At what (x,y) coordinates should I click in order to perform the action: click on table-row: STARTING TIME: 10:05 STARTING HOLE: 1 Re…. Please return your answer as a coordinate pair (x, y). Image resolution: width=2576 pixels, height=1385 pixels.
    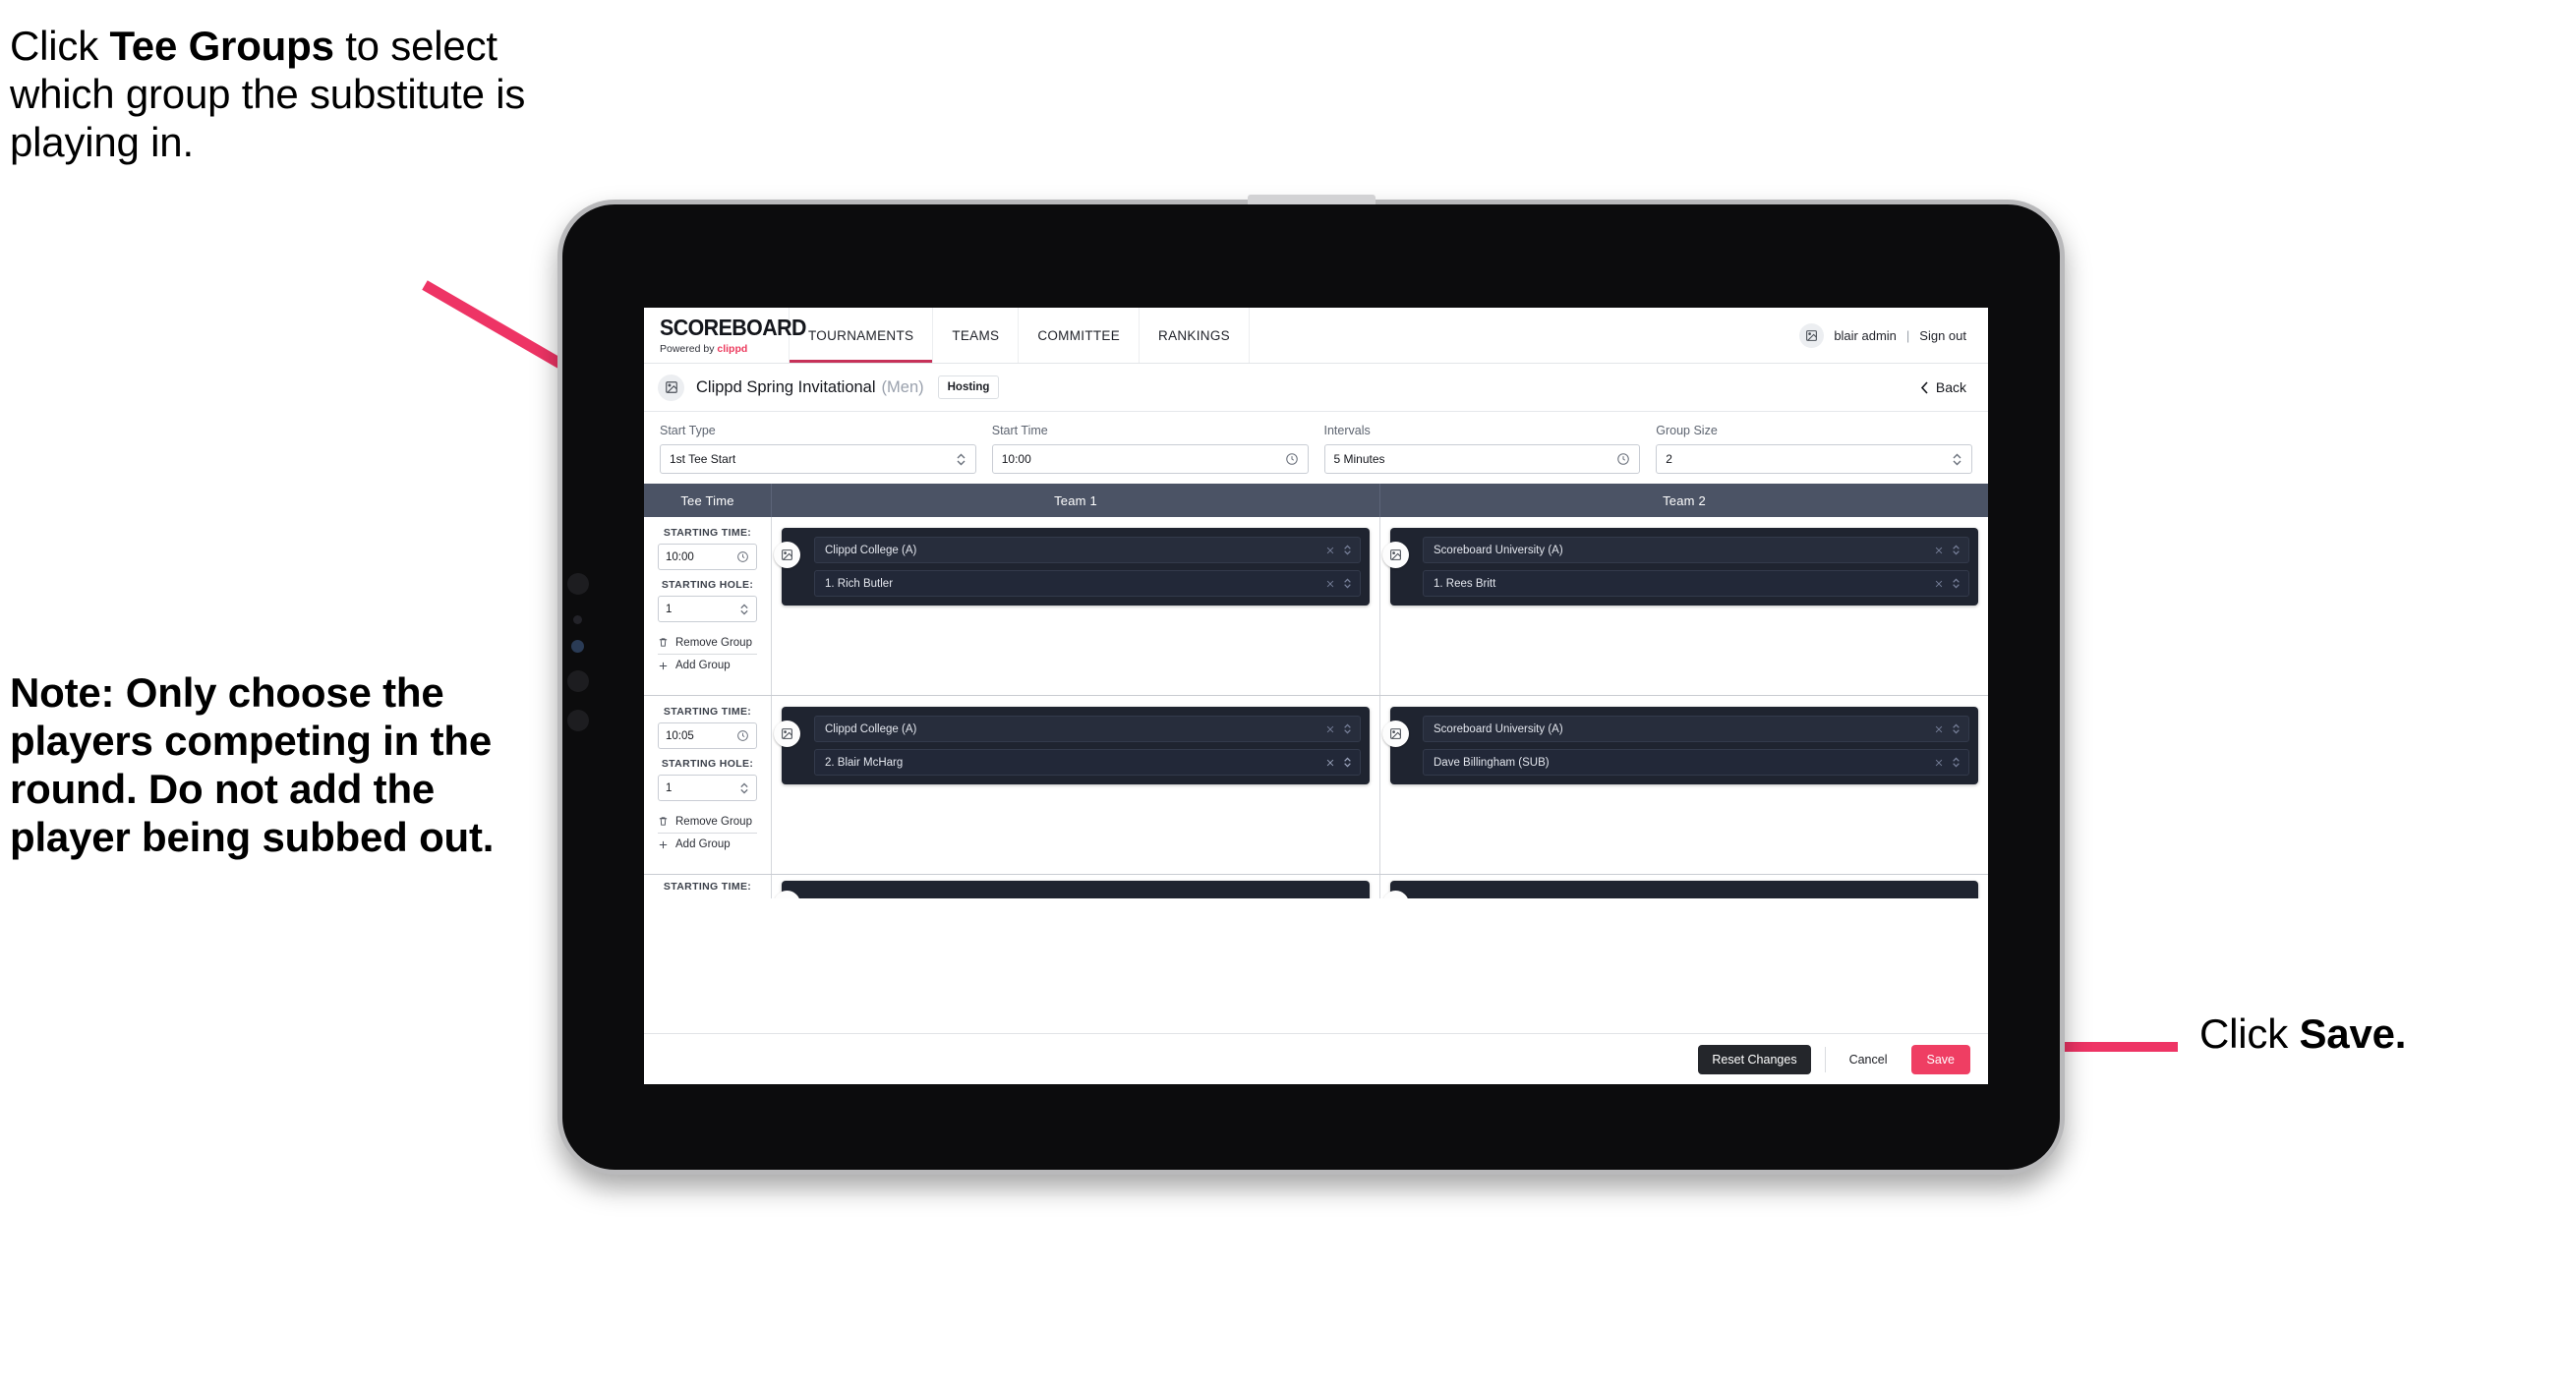
    Looking at the image, I should click on (1316, 785).